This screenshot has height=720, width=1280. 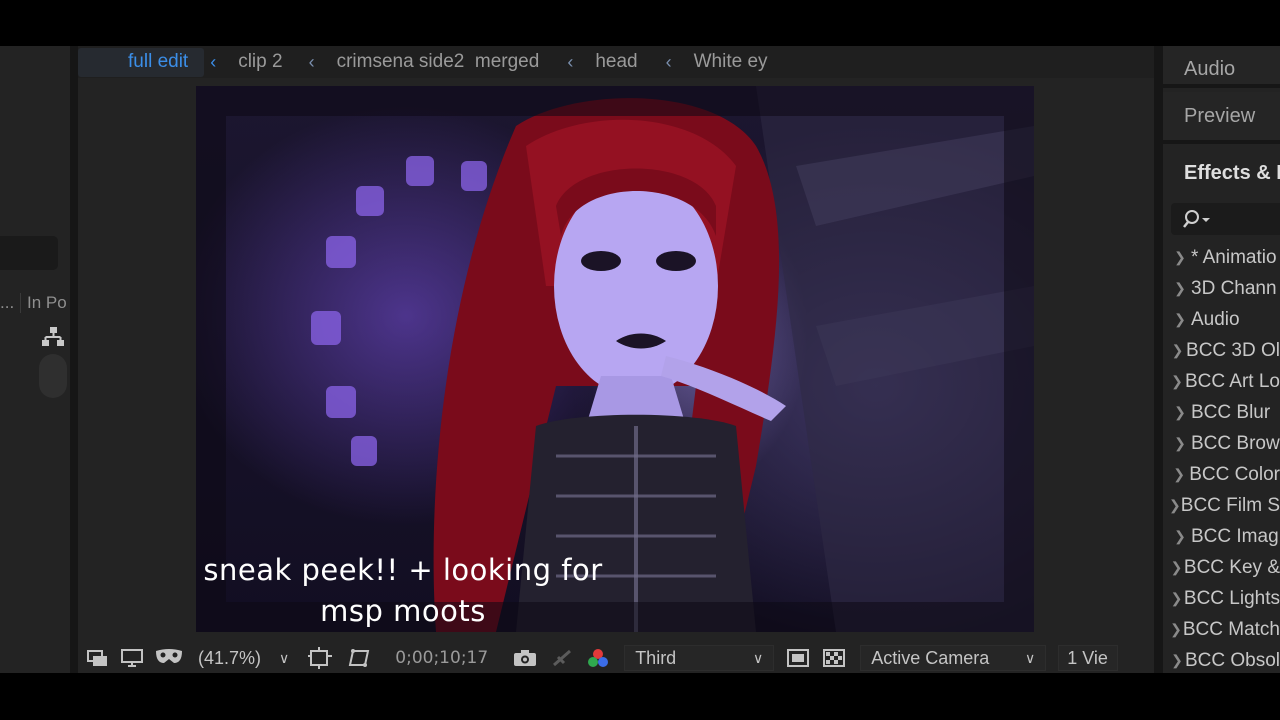 I want to click on project-column-header: ... In Po, so click(x=35, y=303).